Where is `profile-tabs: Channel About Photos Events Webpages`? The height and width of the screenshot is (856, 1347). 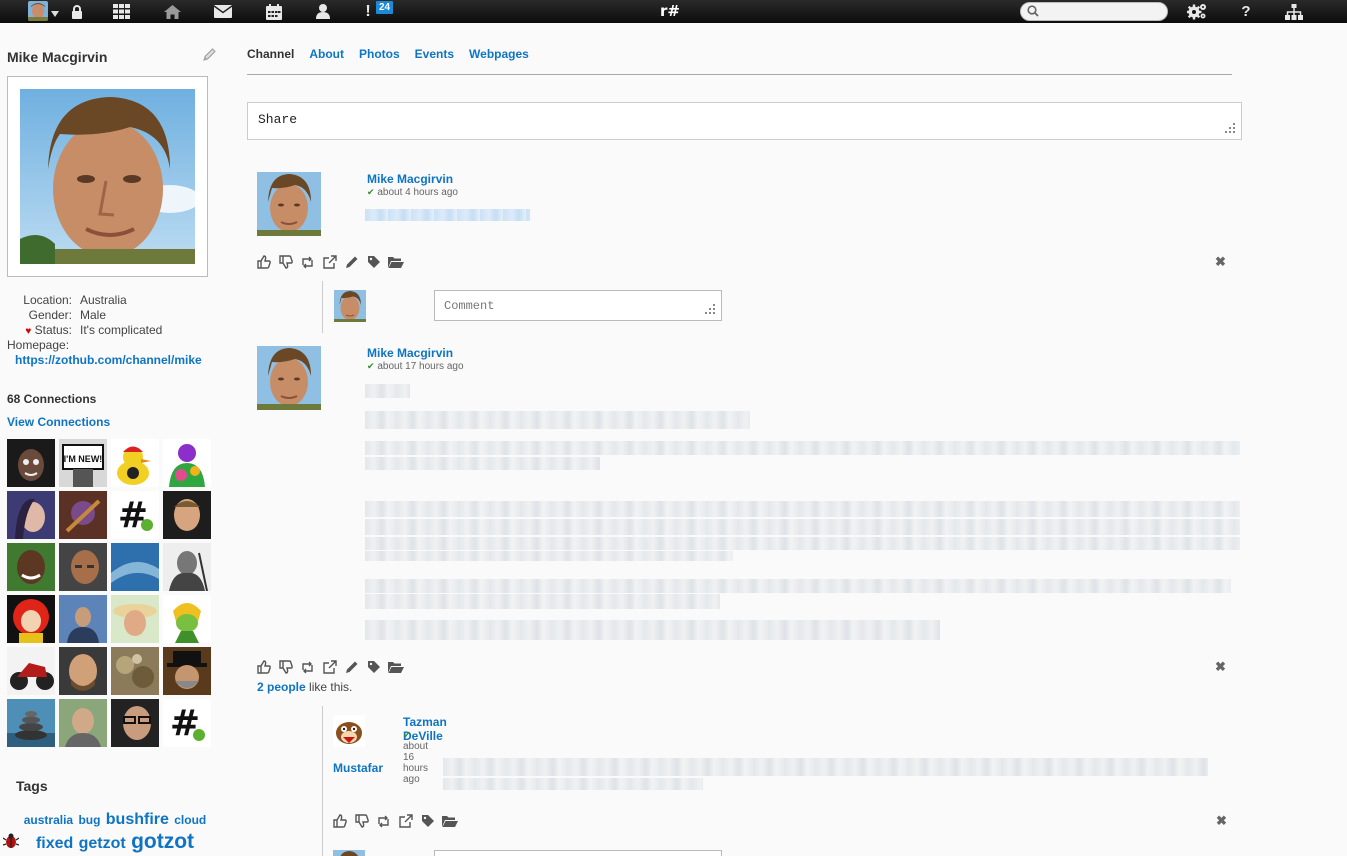 profile-tabs: Channel About Photos Events Webpages is located at coordinates (388, 54).